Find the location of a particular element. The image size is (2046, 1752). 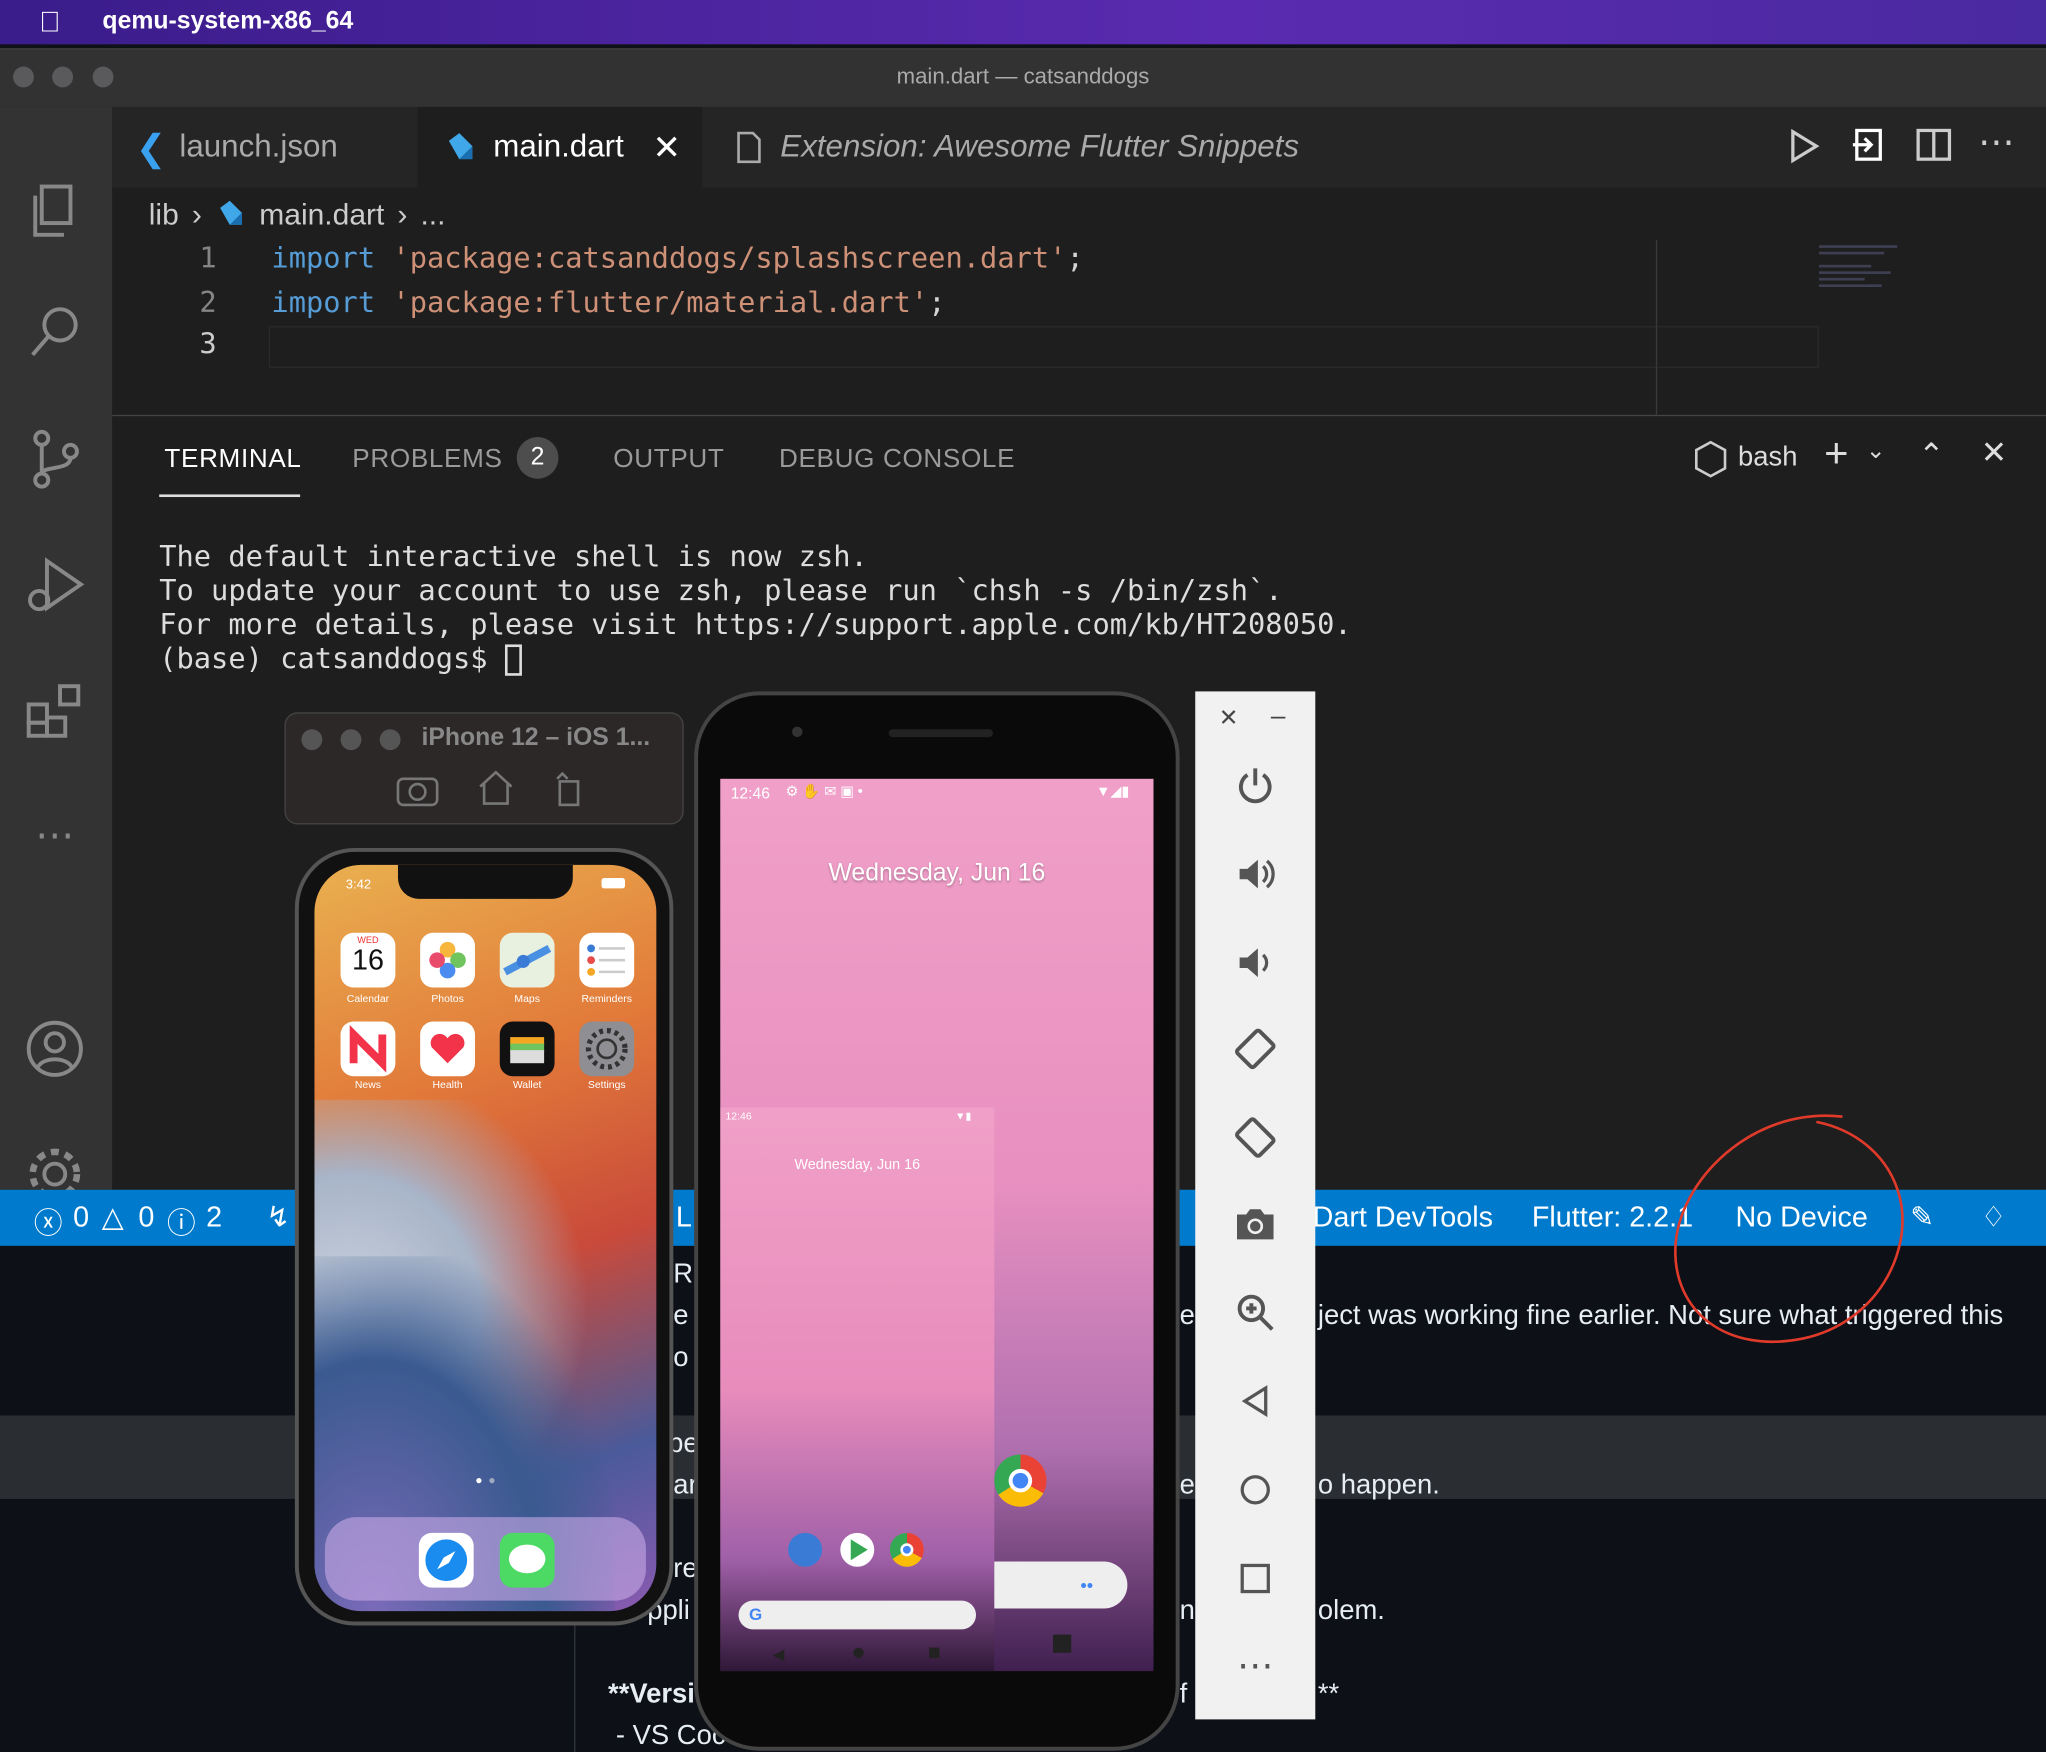

page-dot is located at coordinates (479, 1481).